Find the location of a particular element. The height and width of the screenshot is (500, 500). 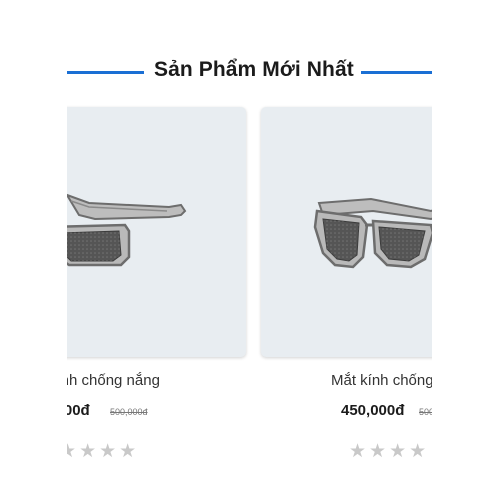

title-divider-left is located at coordinates (105, 72).